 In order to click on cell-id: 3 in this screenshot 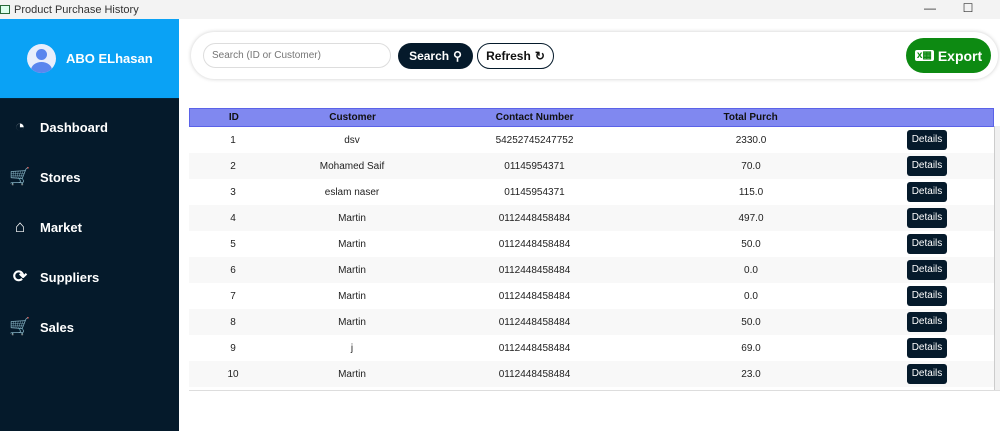, I will do `click(233, 192)`.